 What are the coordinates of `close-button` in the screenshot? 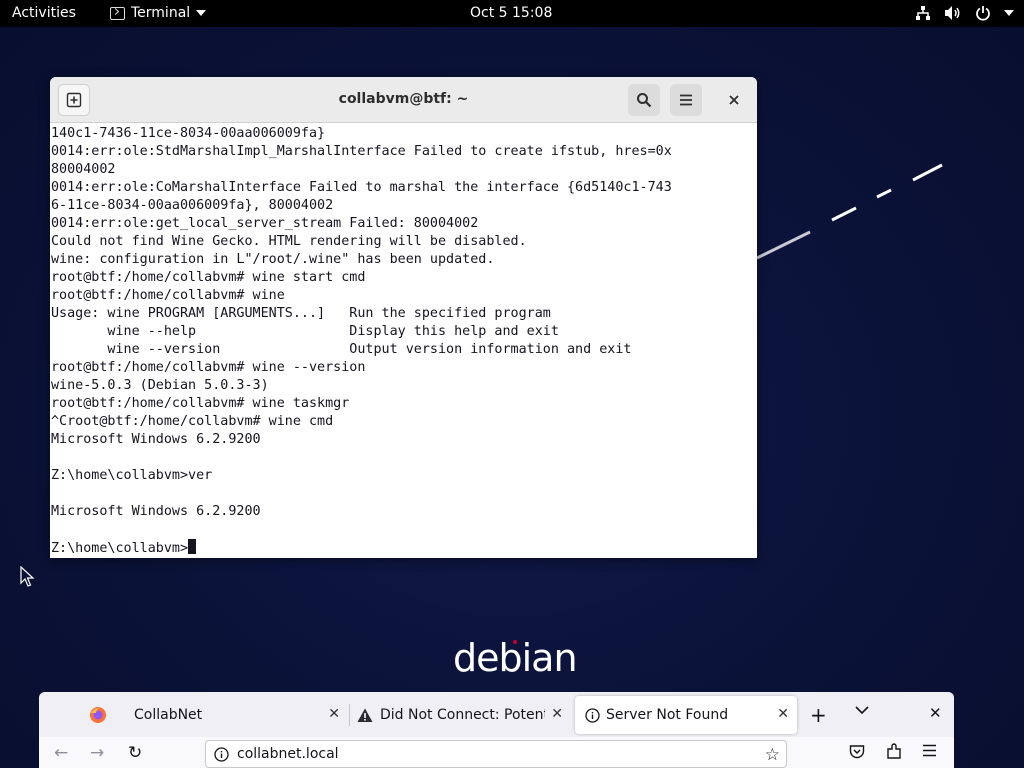 It's located at (734, 100).